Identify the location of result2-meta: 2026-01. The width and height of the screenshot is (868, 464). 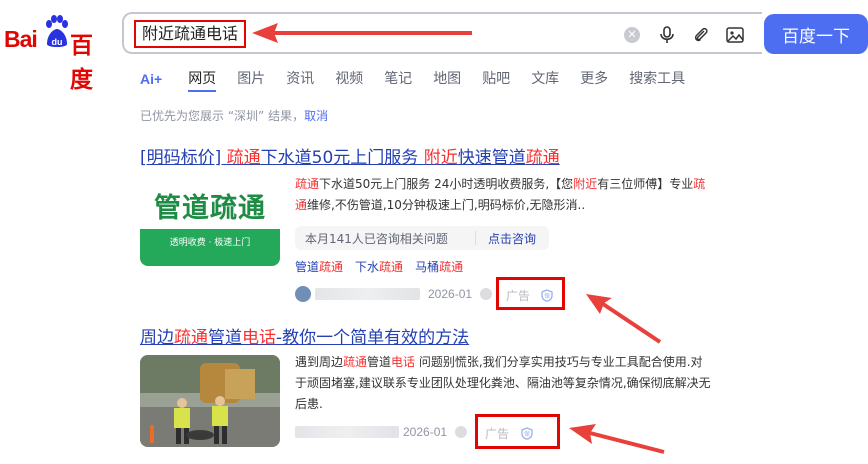
(381, 432).